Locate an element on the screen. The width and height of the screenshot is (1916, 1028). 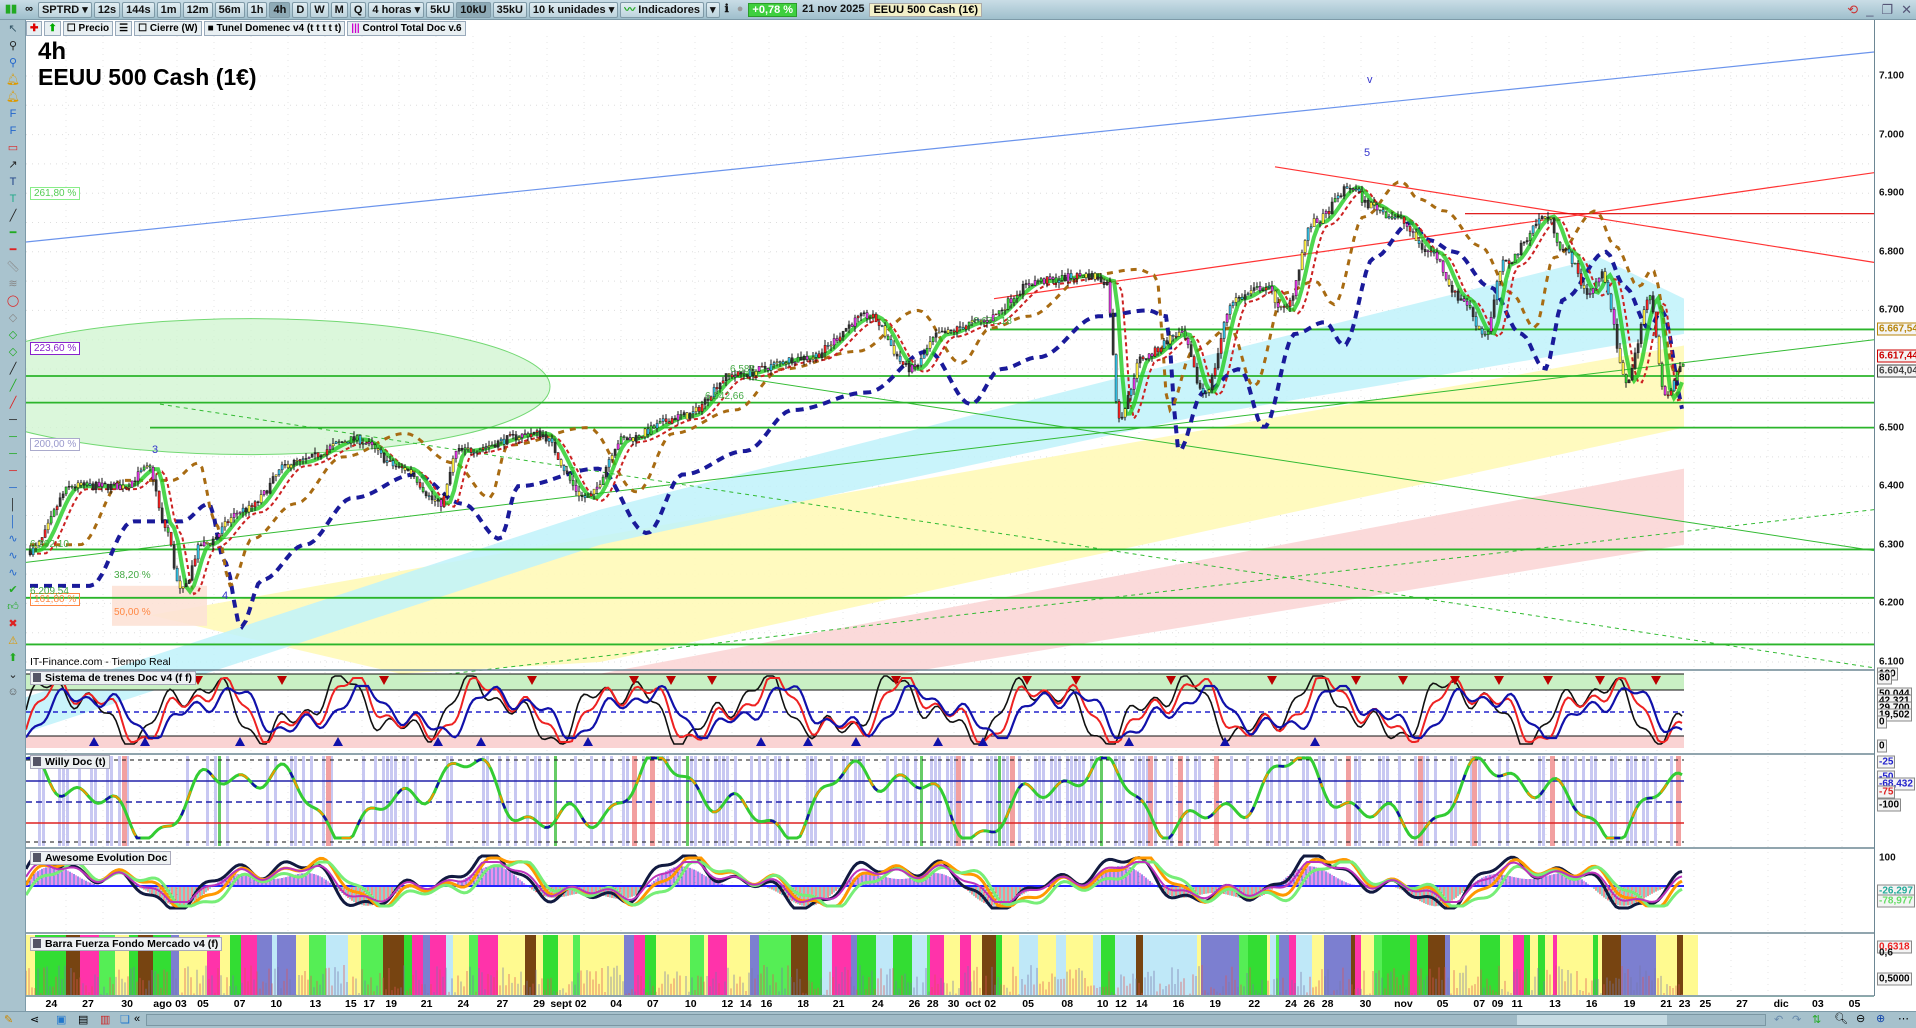
wave2-icon: ∿ is located at coordinates (13, 556).